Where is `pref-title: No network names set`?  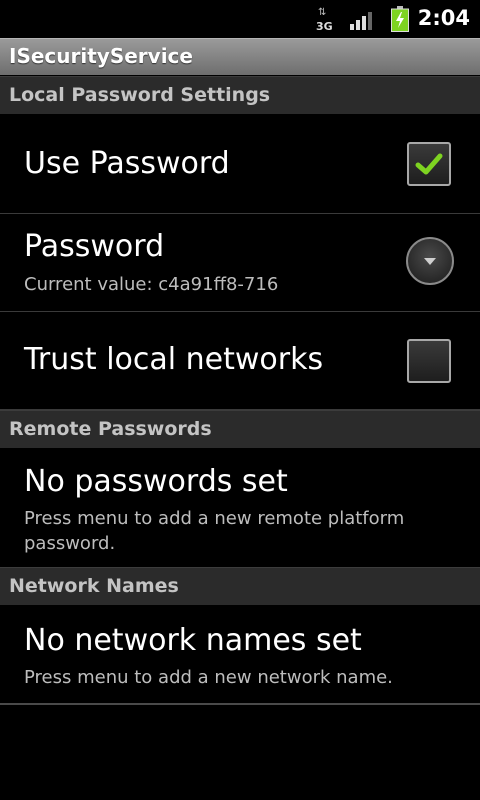 pref-title: No network names set is located at coordinates (193, 640).